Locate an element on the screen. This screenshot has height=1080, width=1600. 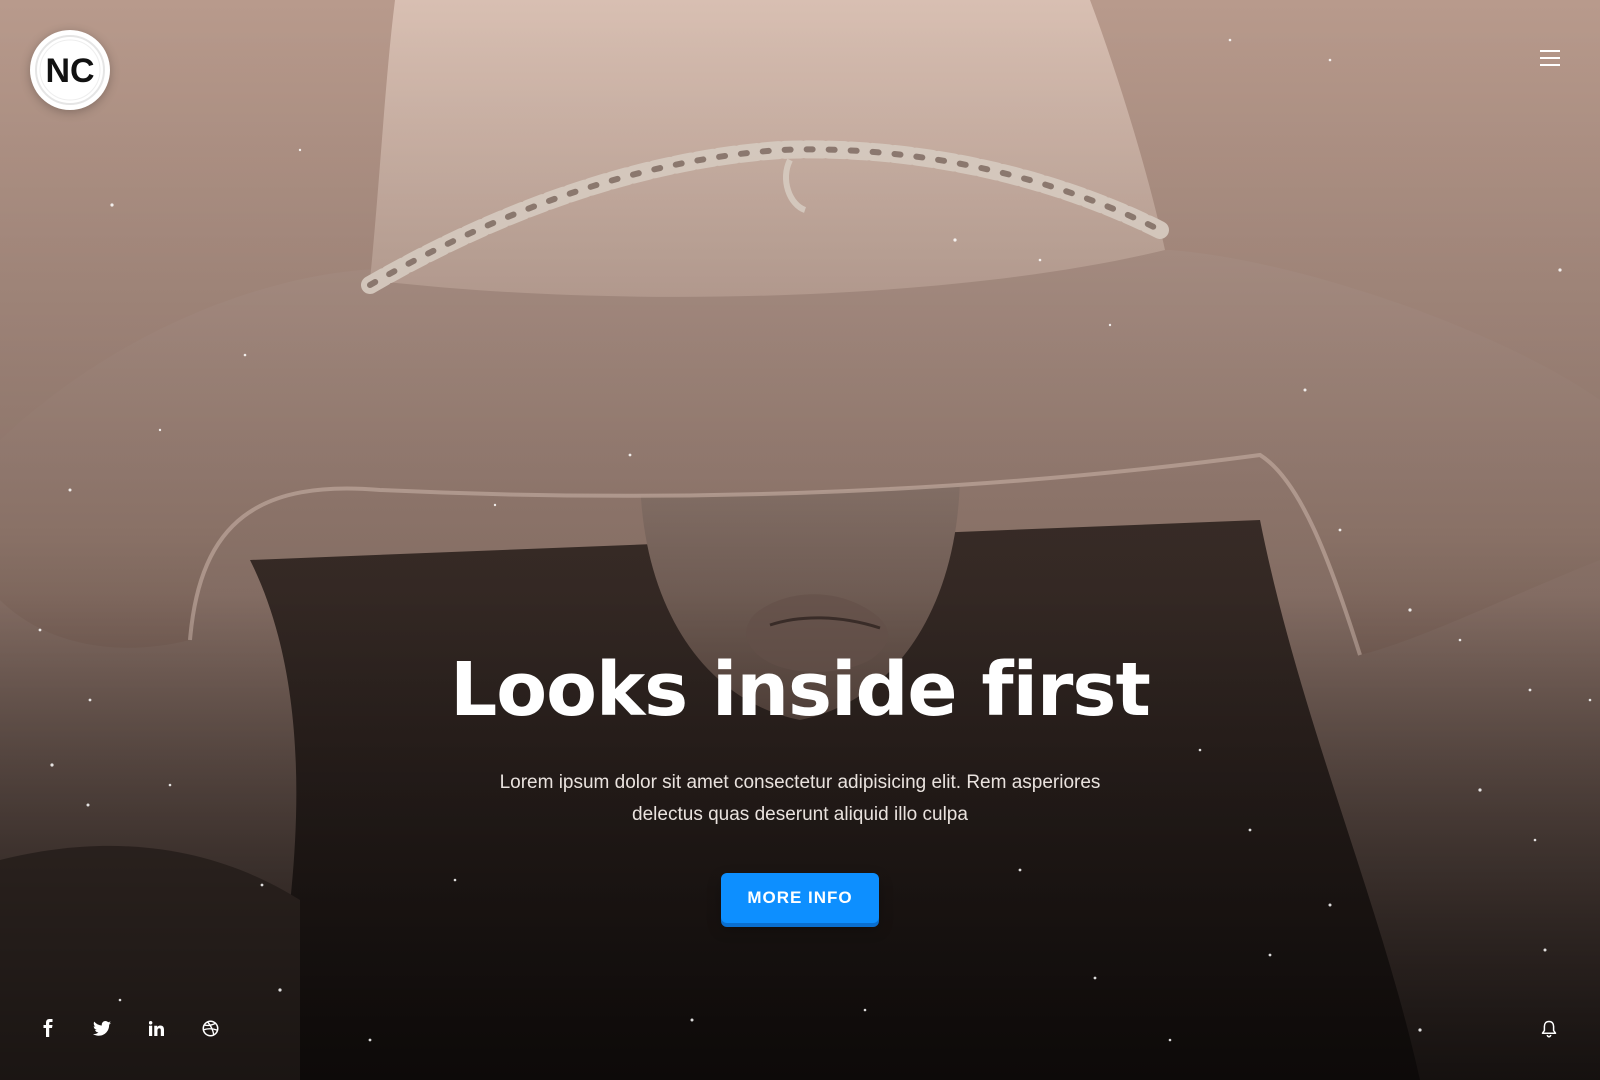
facebook-icon is located at coordinates (48, 1028).